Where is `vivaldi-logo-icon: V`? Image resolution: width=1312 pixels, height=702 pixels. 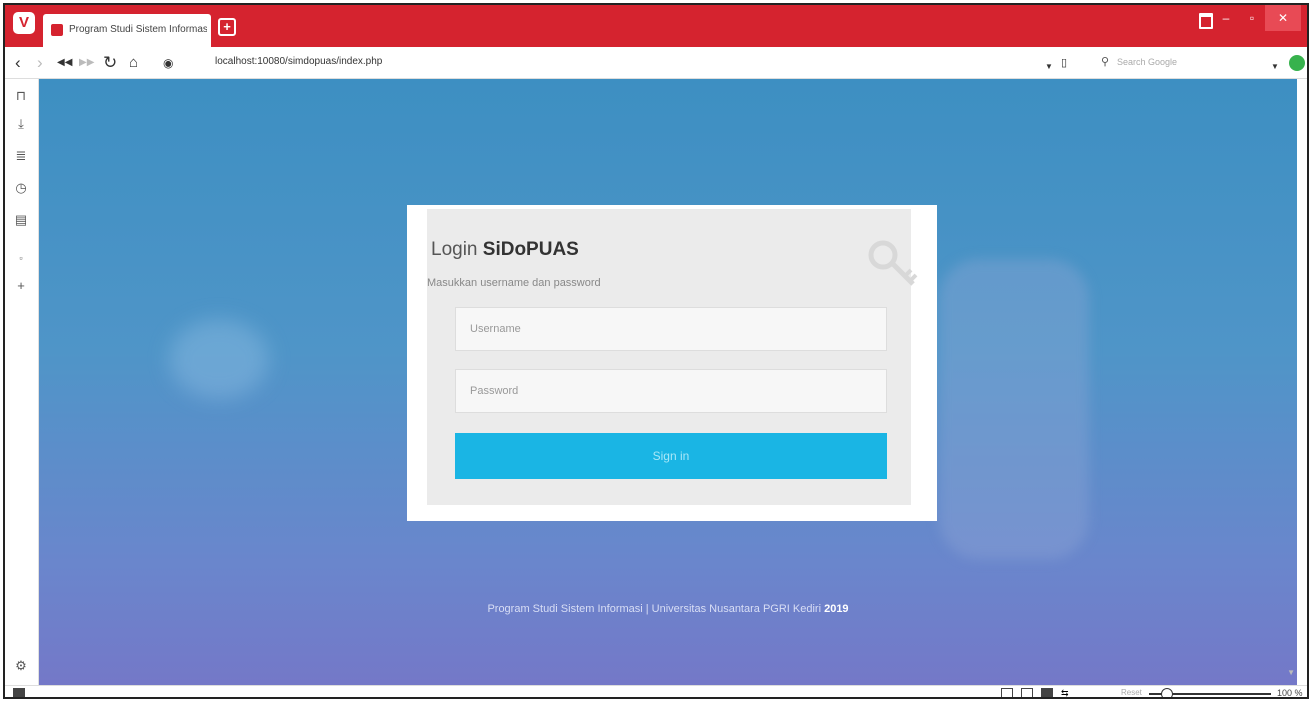 vivaldi-logo-icon: V is located at coordinates (24, 23).